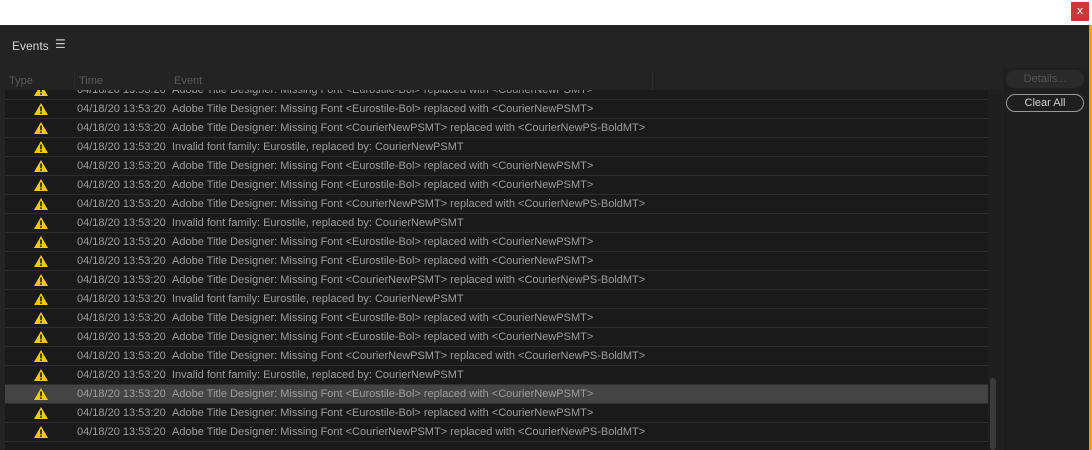  I want to click on scroll-thumb, so click(993, 414).